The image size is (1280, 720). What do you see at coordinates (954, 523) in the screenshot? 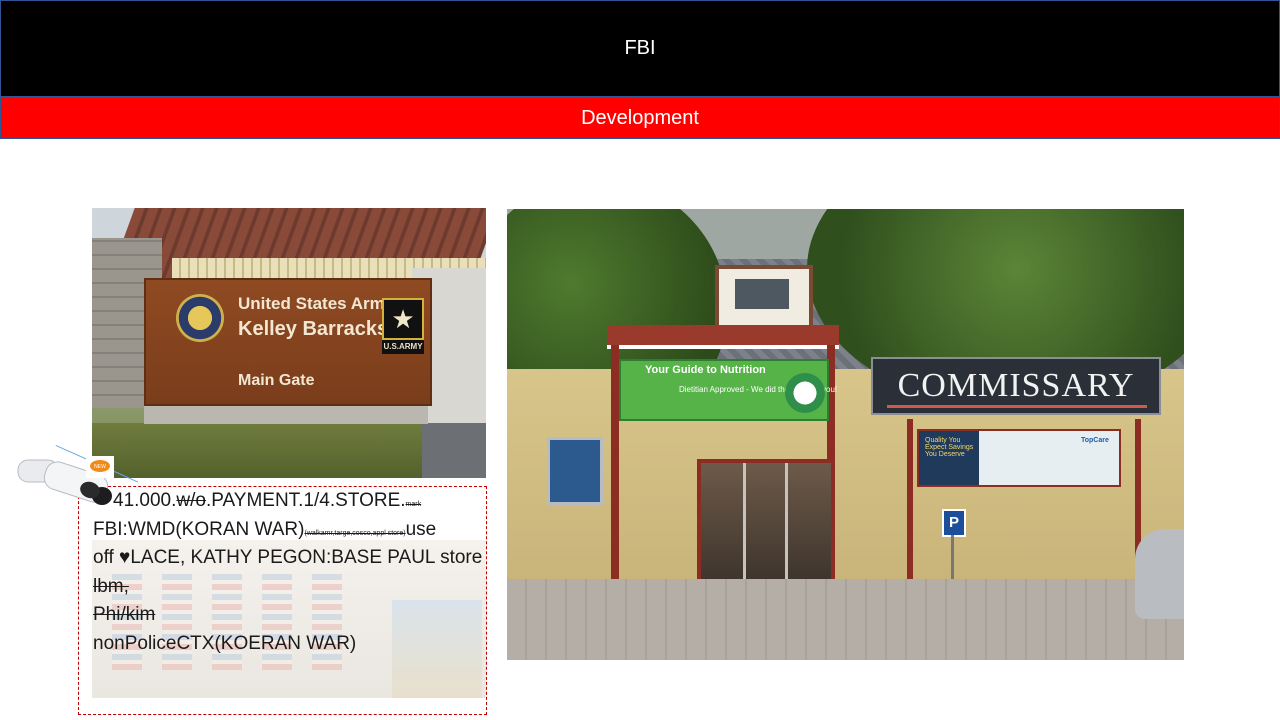
I see `parking-sign-icon: P` at bounding box center [954, 523].